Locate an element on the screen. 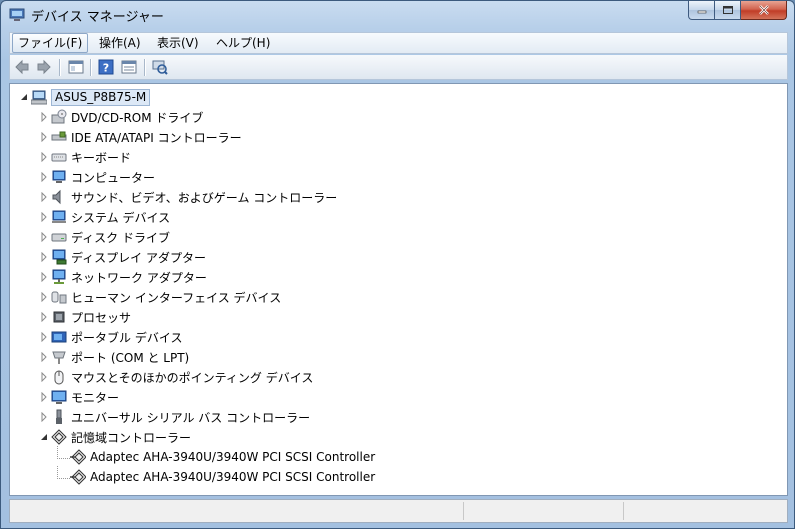 This screenshot has height=529, width=795. tree-category-node: モニター is located at coordinates (79, 397).